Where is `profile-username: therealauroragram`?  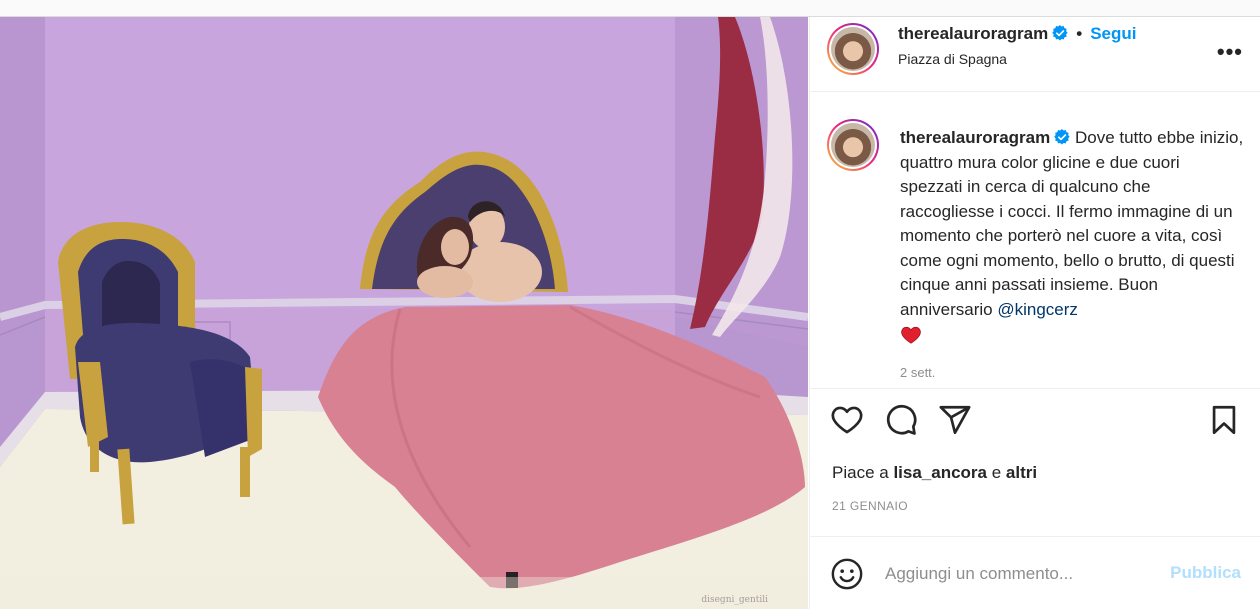
profile-username: therealauroragram is located at coordinates (973, 33).